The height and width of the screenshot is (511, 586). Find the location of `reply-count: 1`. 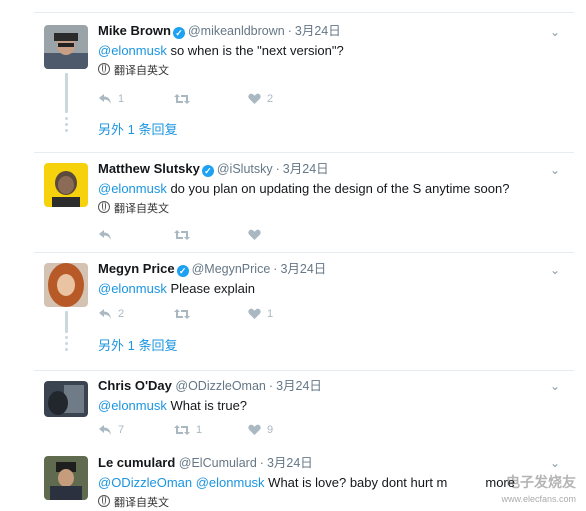

reply-count: 1 is located at coordinates (121, 99).